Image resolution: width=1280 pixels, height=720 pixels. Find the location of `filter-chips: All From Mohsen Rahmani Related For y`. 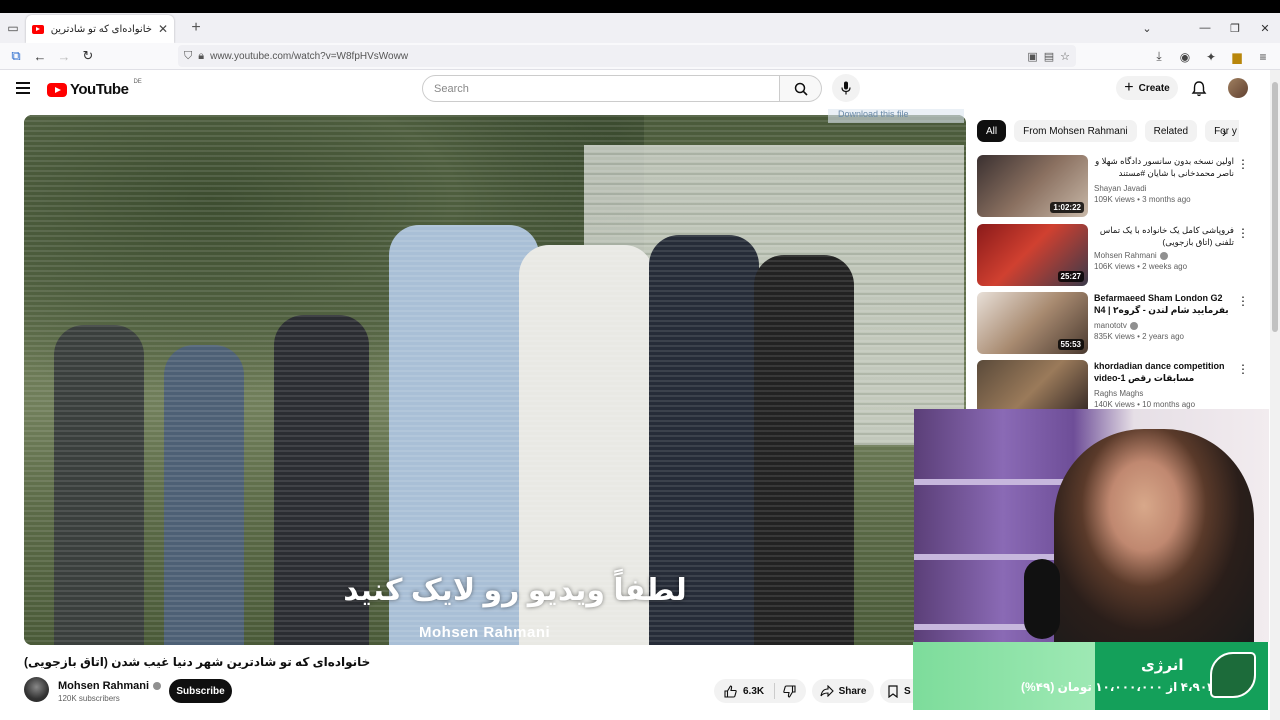

filter-chips: All From Mohsen Rahmani Related For y is located at coordinates (1108, 132).